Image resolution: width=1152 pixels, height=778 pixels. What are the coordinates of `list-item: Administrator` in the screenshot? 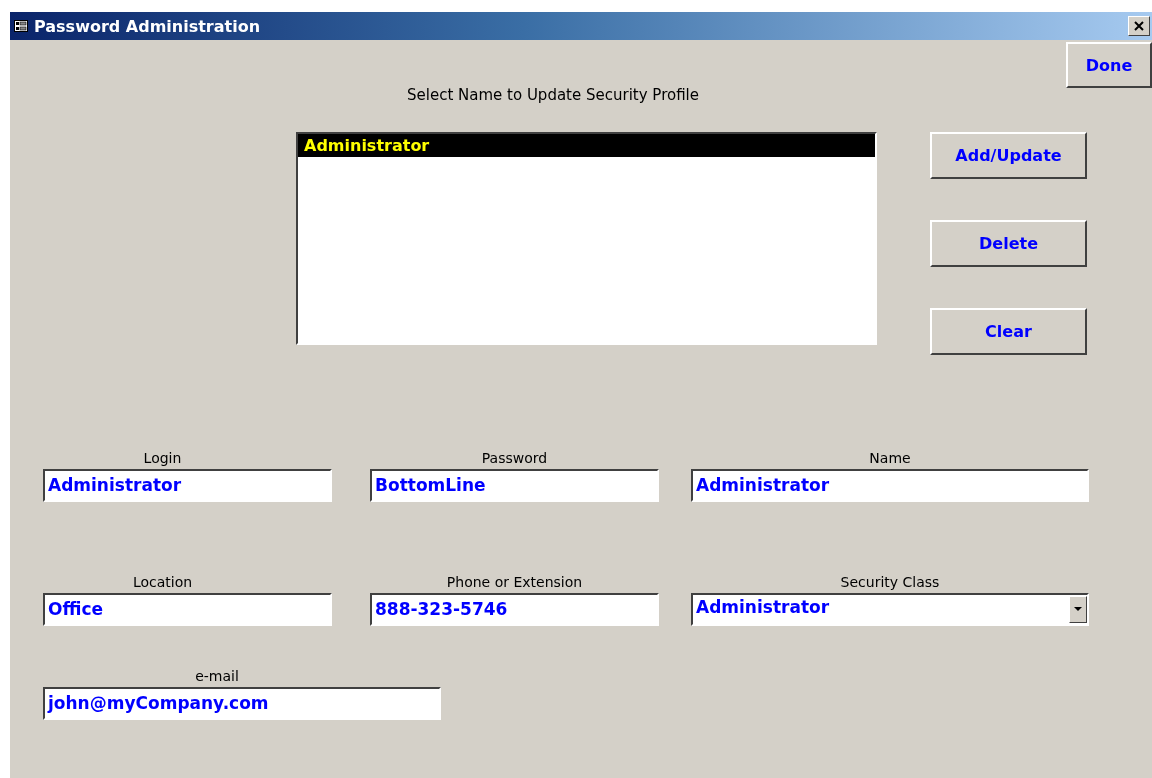 It's located at (586, 145).